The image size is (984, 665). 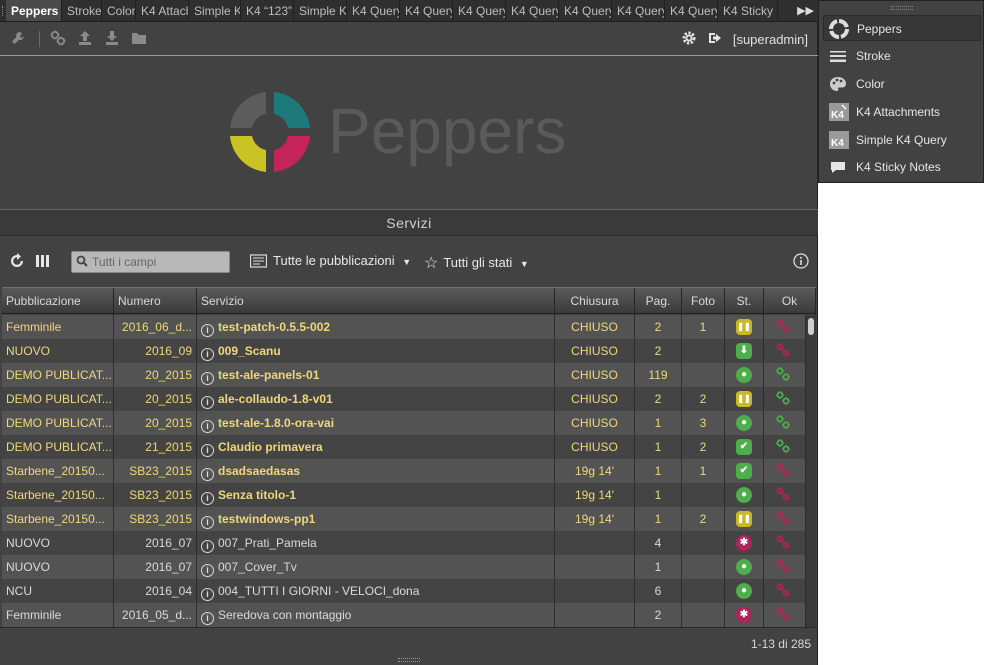 What do you see at coordinates (376, 399) in the screenshot?
I see `cell-servizio: i ale-collaudo-1.8-v01` at bounding box center [376, 399].